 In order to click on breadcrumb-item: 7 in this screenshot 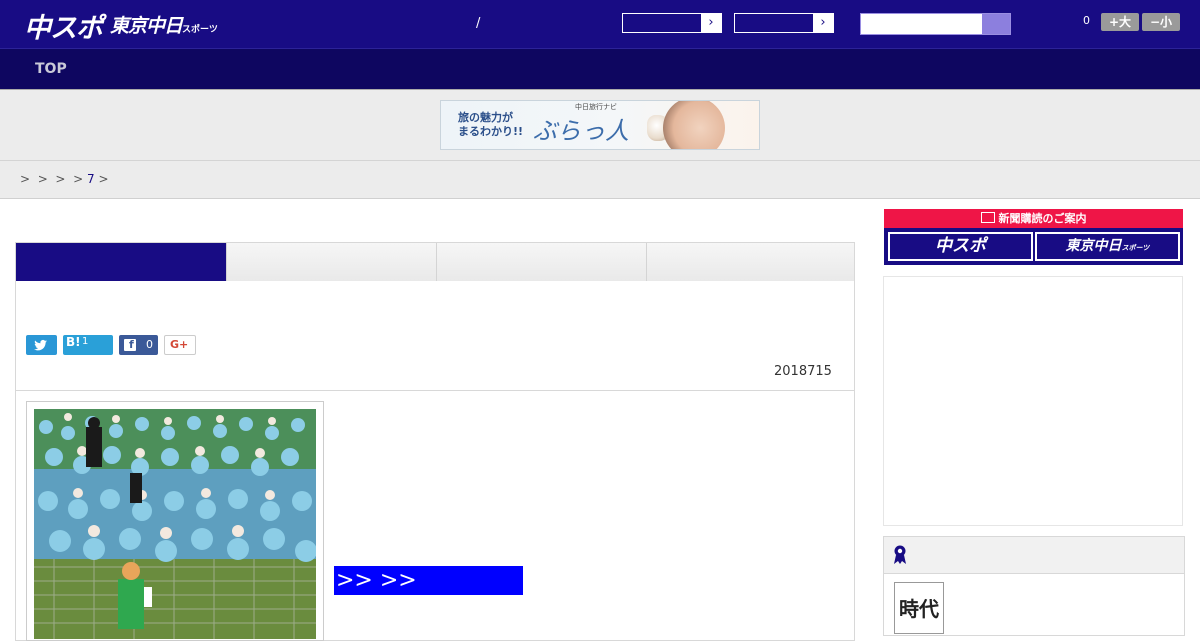, I will do `click(91, 179)`.